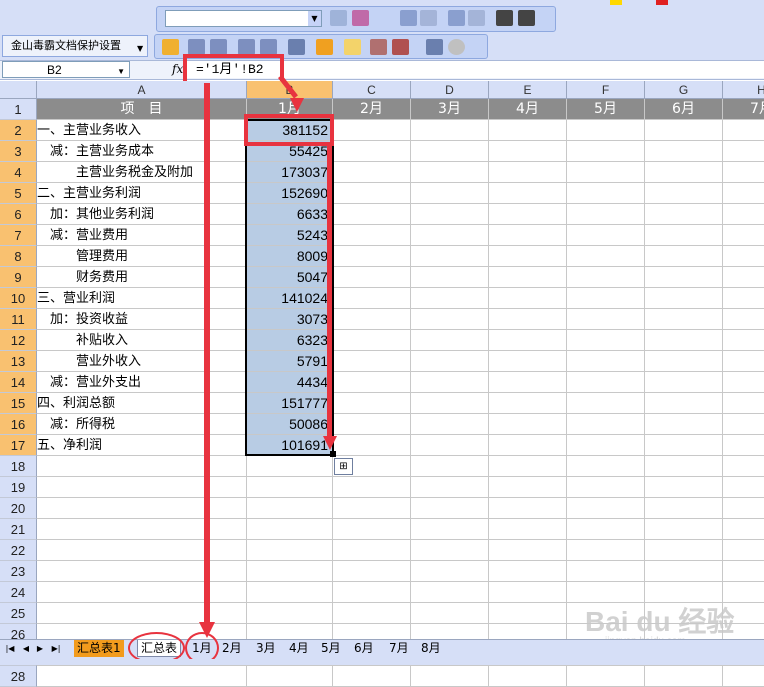 This screenshot has height=687, width=764. I want to click on item-label-cell: 四、利润总额, so click(142, 403).